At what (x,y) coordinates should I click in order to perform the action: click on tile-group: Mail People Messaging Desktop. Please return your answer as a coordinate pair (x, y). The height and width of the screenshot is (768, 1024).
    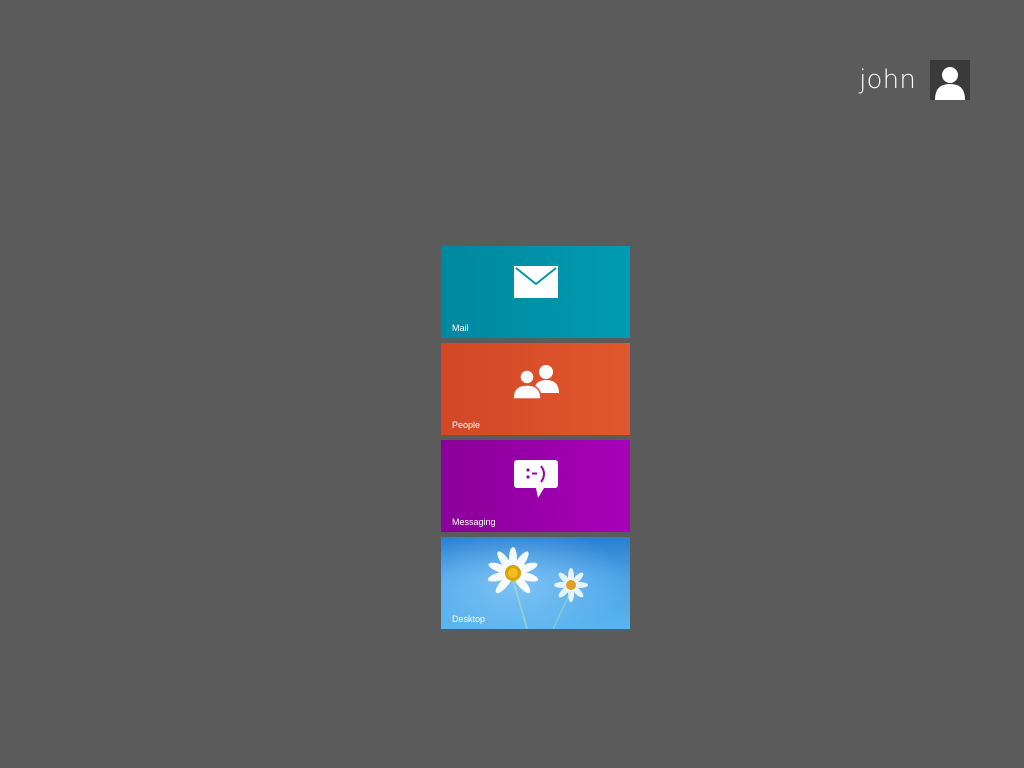
    Looking at the image, I should click on (535, 437).